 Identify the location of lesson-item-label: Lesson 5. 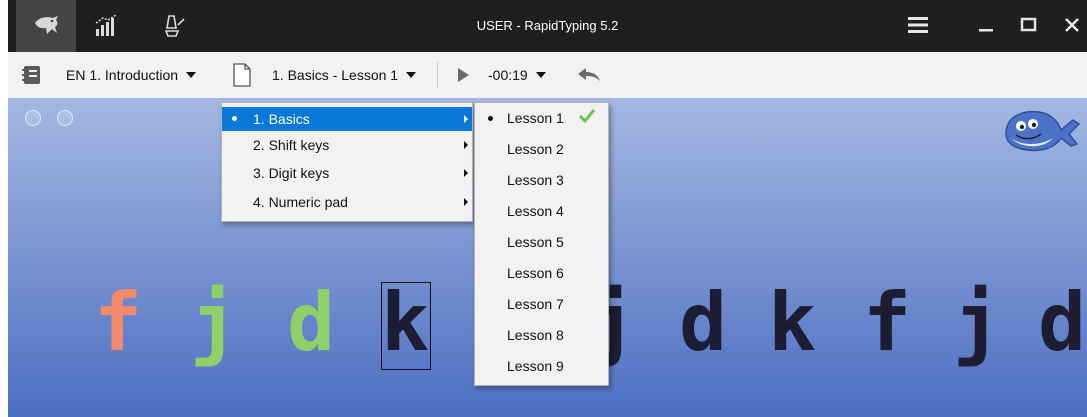
(535, 242).